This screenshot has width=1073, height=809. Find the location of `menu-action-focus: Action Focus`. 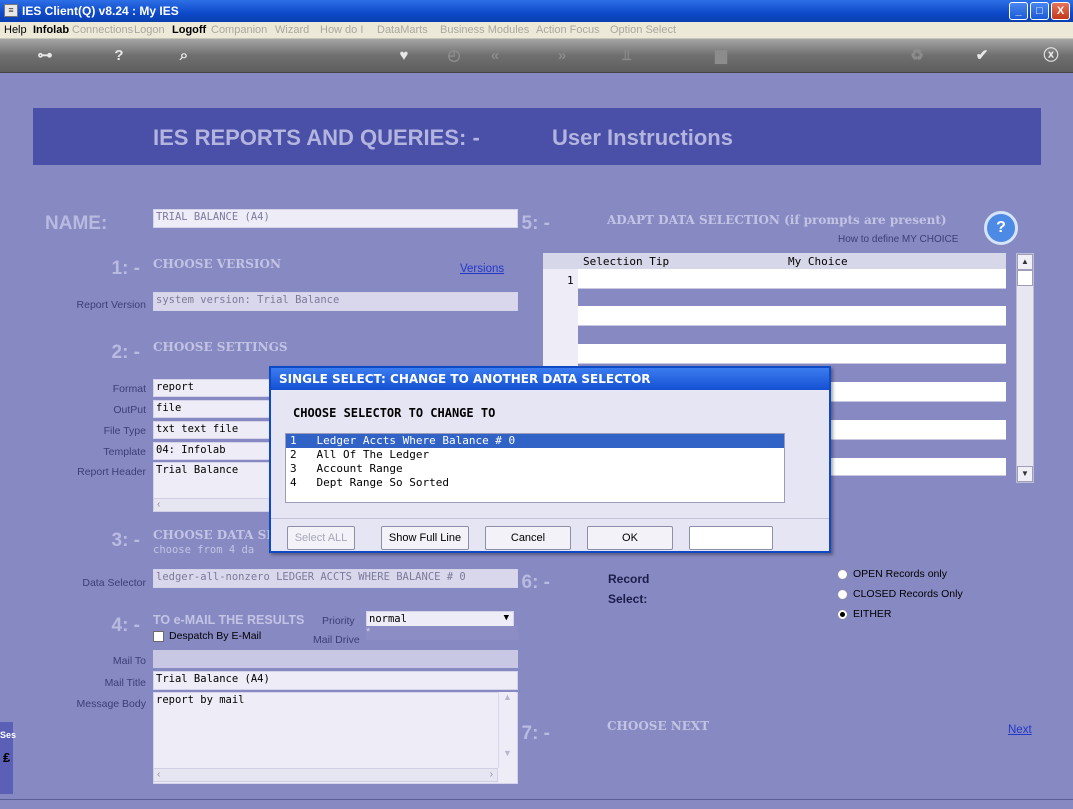

menu-action-focus: Action Focus is located at coordinates (568, 30).